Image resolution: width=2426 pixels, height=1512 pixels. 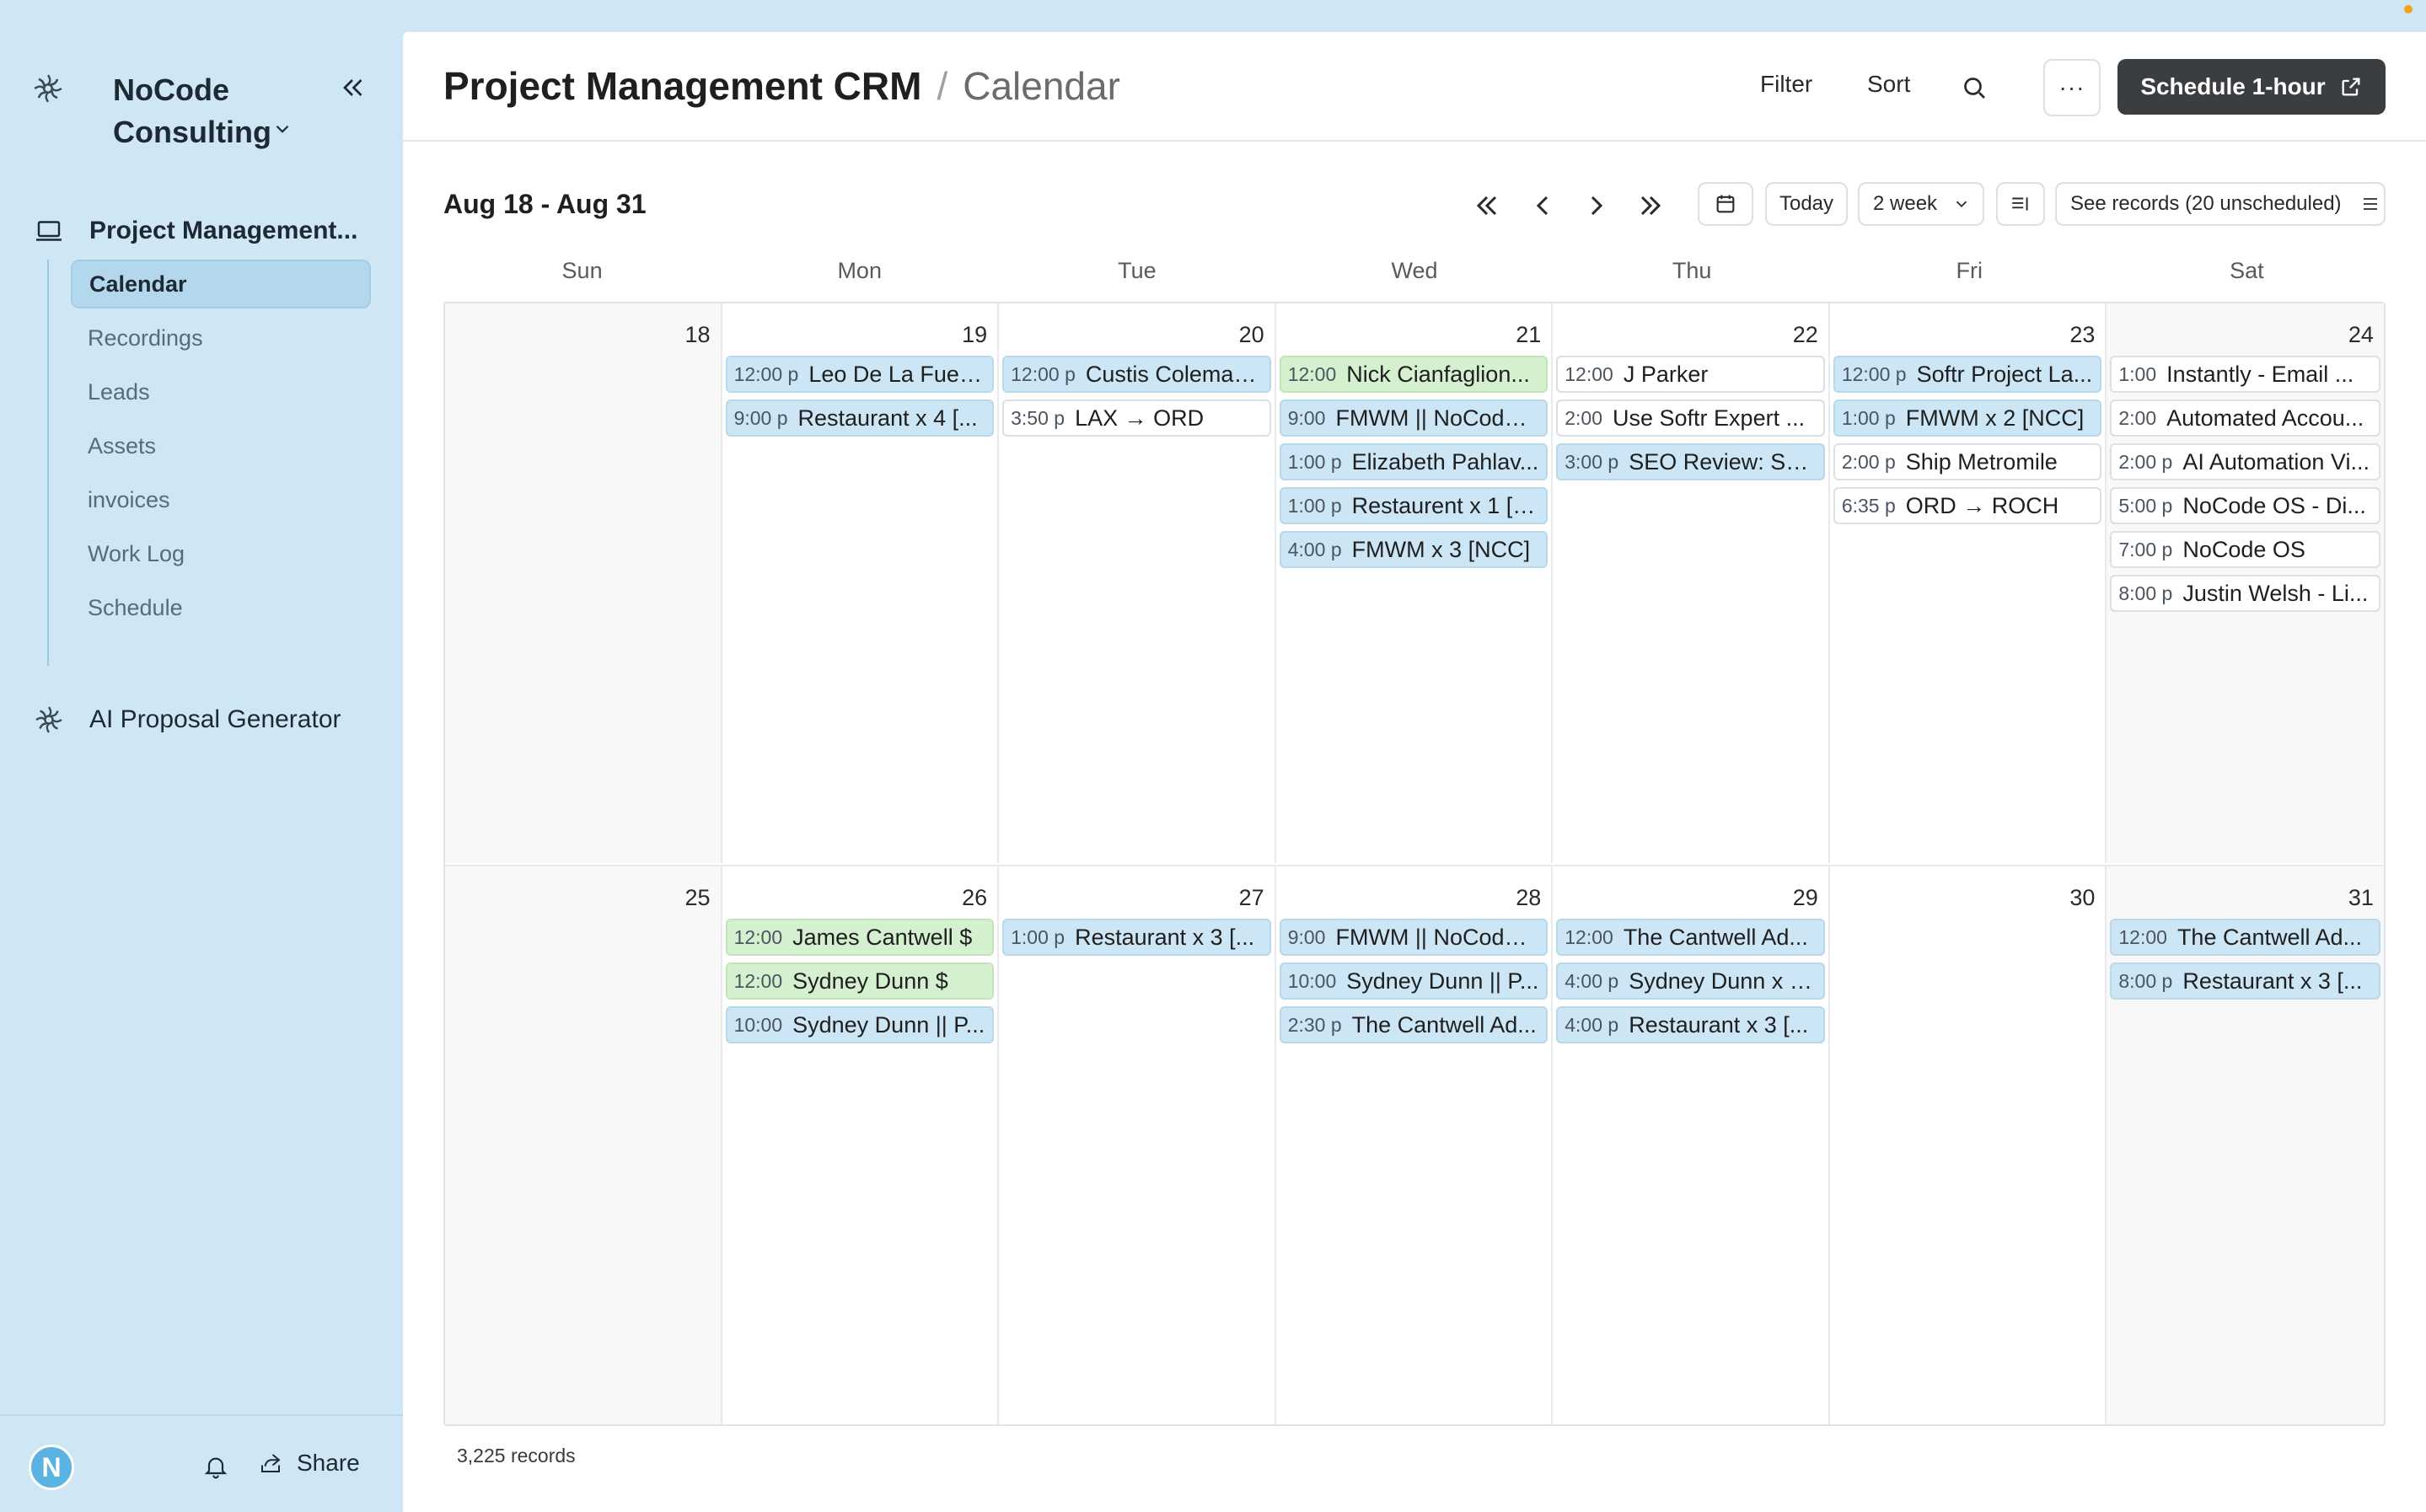 What do you see at coordinates (682, 86) in the screenshot?
I see `page-title: Project Management CRM` at bounding box center [682, 86].